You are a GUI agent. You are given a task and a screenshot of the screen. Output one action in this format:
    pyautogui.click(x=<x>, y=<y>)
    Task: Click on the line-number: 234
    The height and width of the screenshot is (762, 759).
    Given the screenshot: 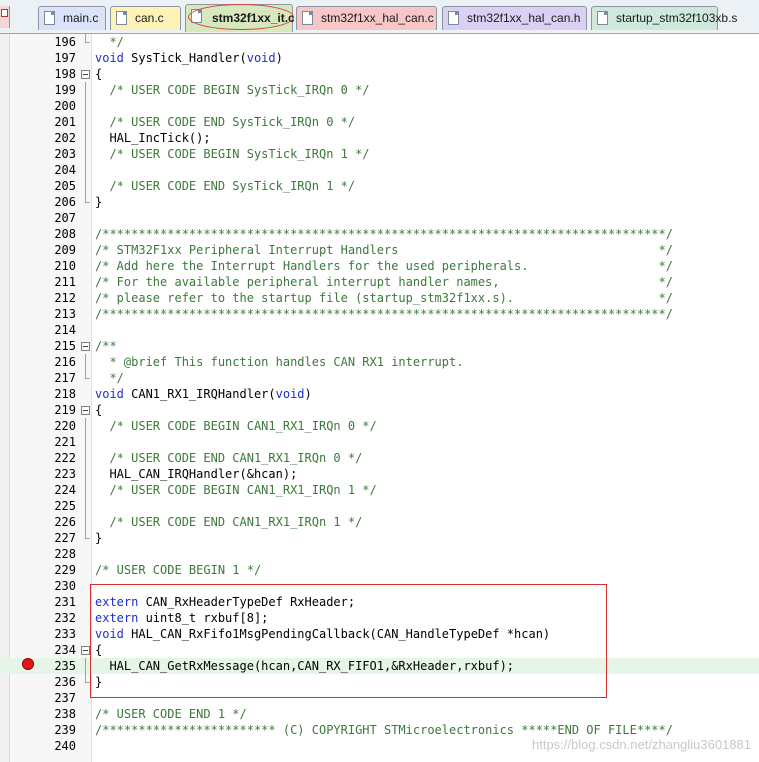 What is the action you would take?
    pyautogui.click(x=65, y=650)
    